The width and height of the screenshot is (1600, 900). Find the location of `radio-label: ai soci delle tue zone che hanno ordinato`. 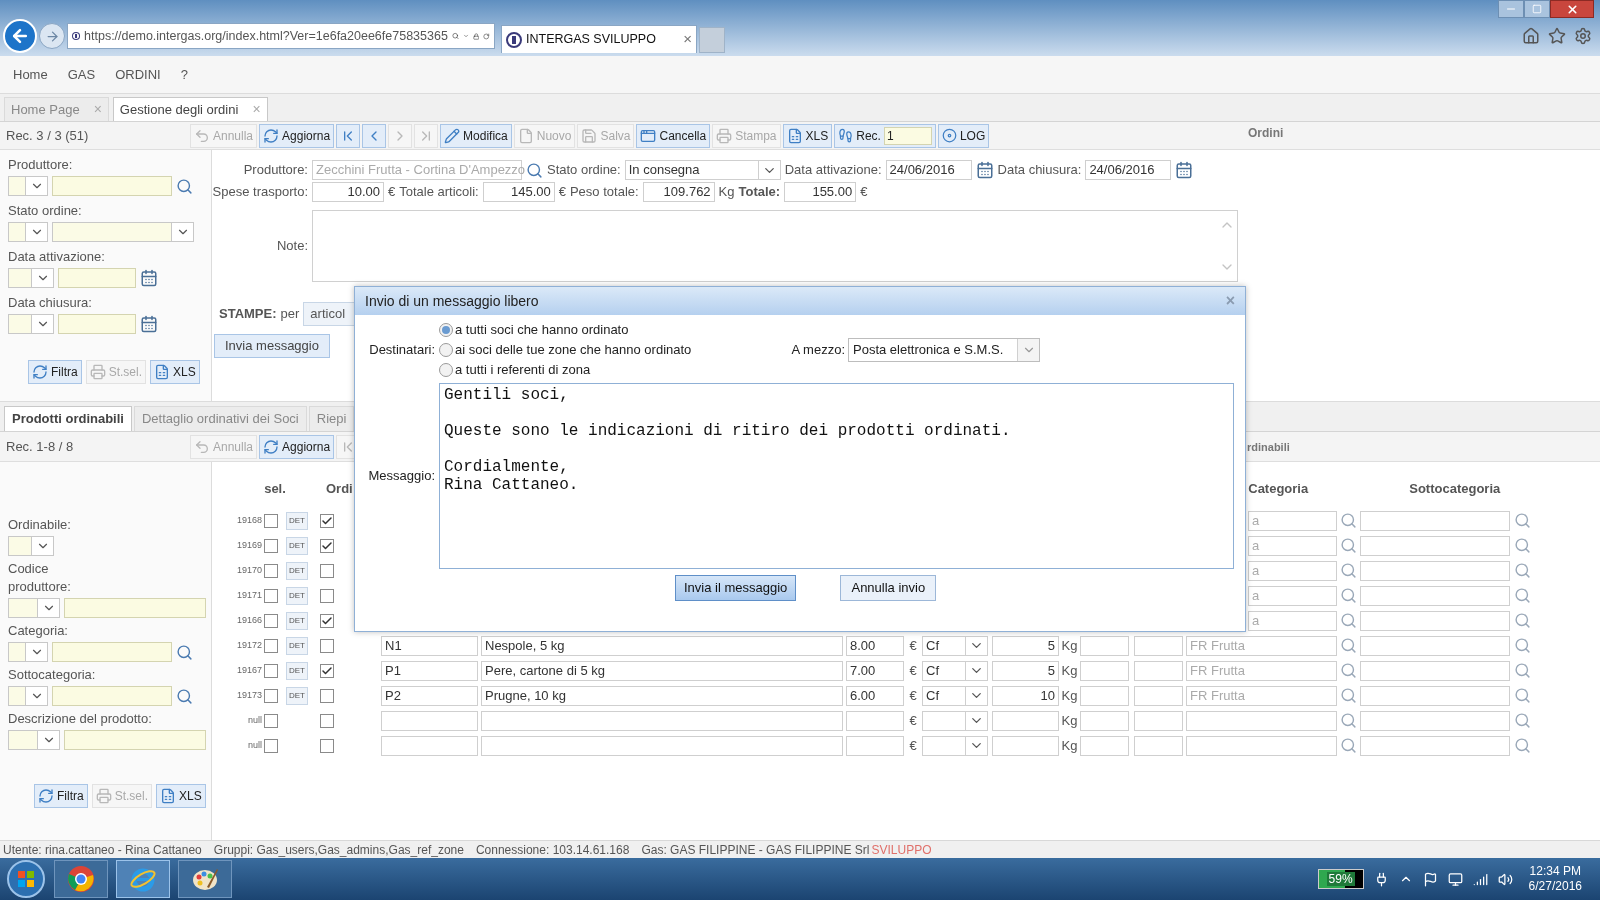

radio-label: ai soci delle tue zone che hanno ordinato is located at coordinates (573, 350).